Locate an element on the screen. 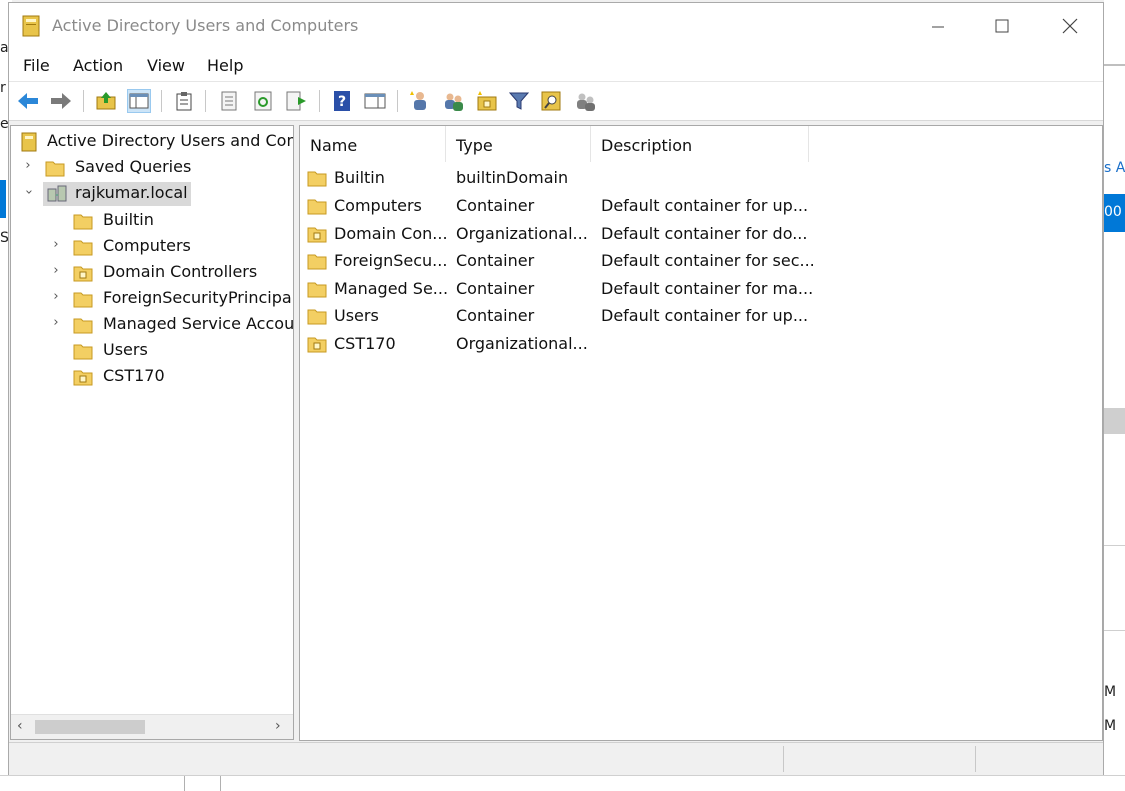  domain-icon is located at coordinates (57, 193).